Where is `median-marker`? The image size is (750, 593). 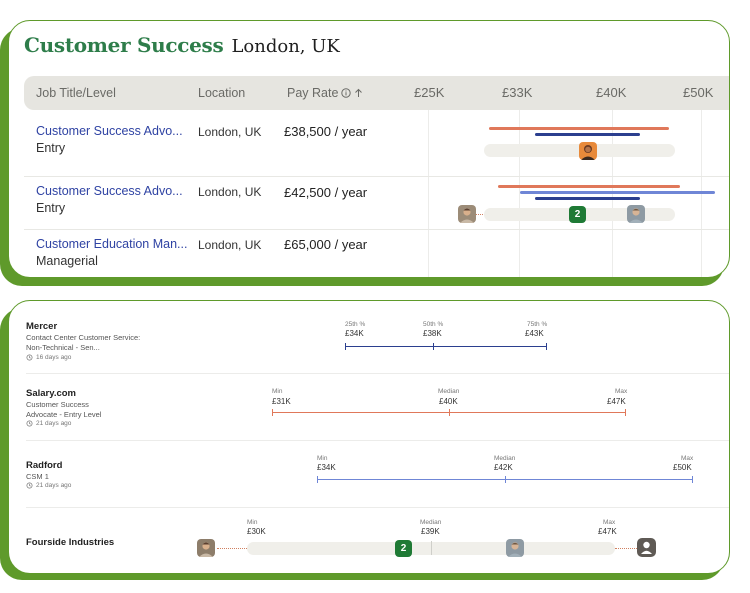 median-marker is located at coordinates (431, 548).